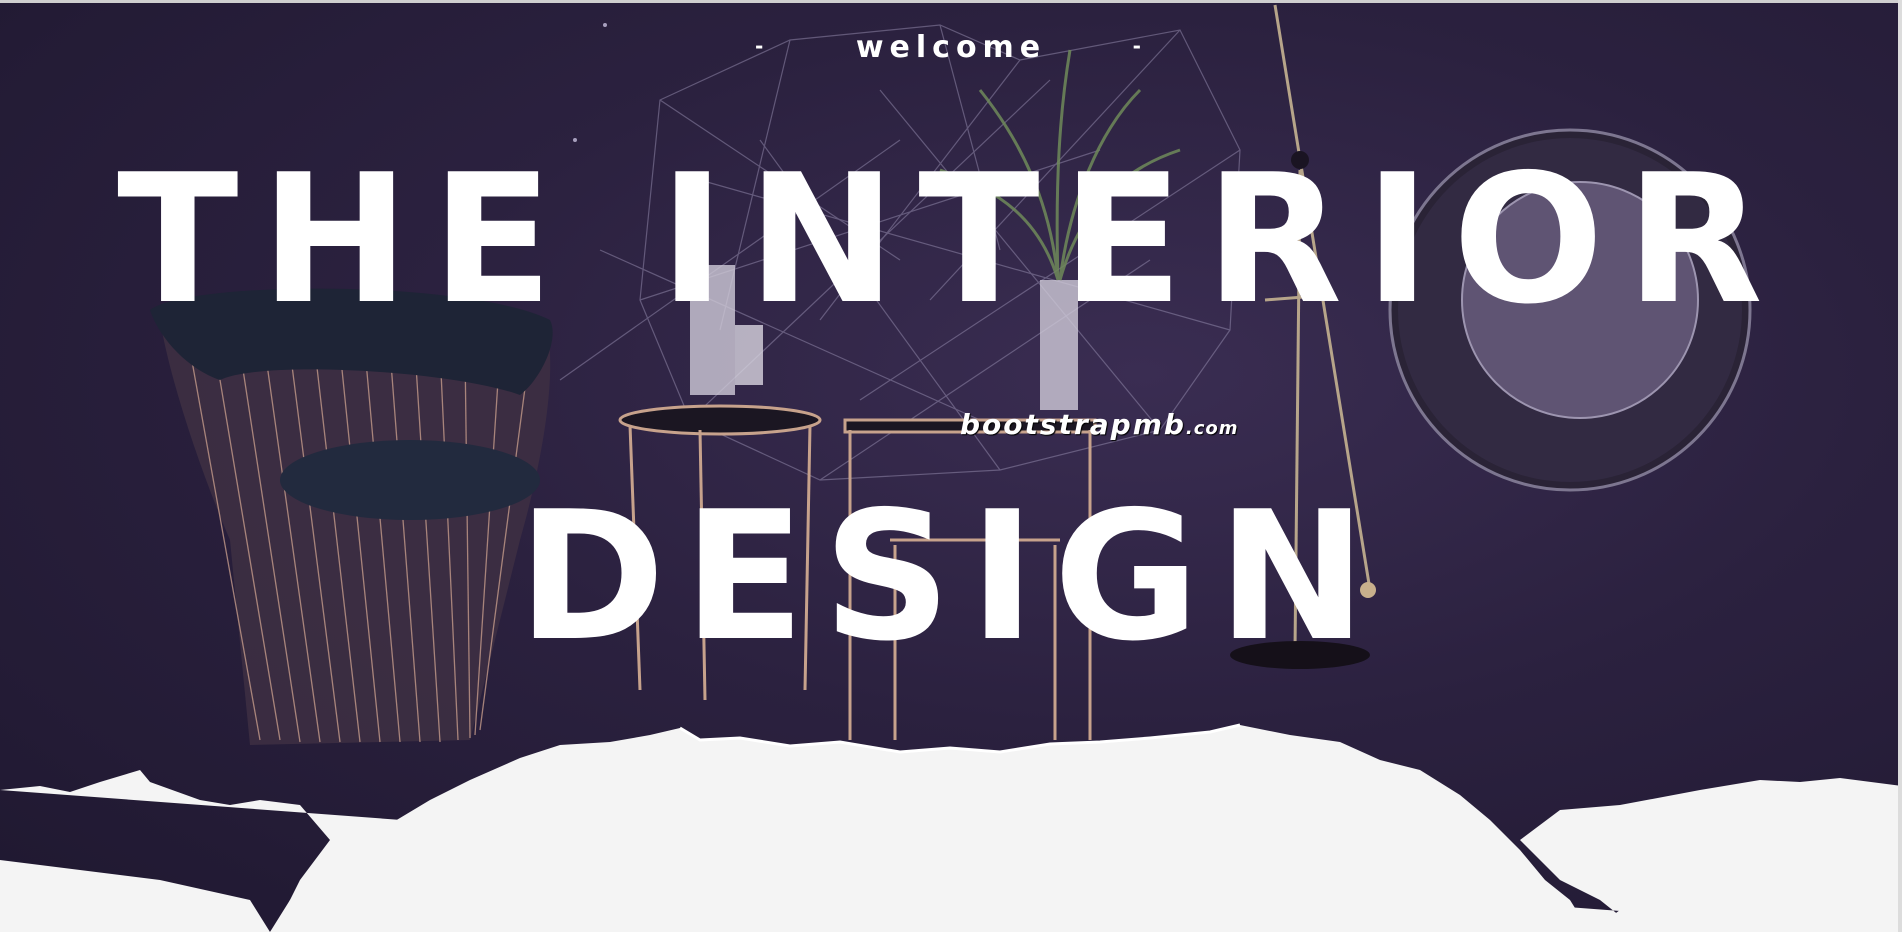  I want to click on watermark-main: bootstrapmb, so click(1073, 424).